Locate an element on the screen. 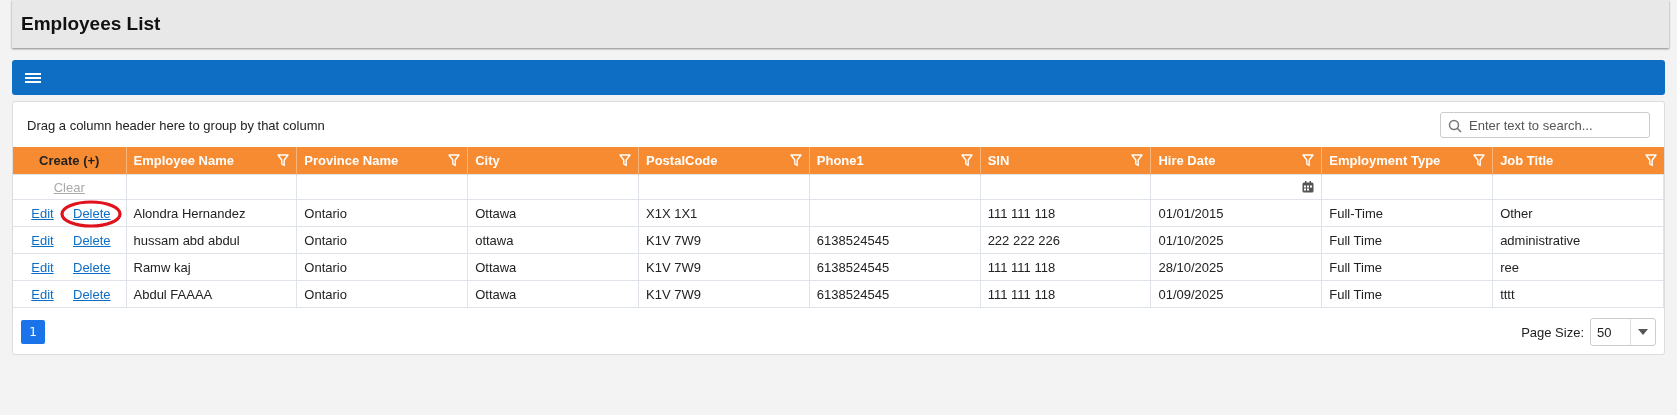 This screenshot has width=1677, height=415. table-cell: administrative is located at coordinates (1540, 240).